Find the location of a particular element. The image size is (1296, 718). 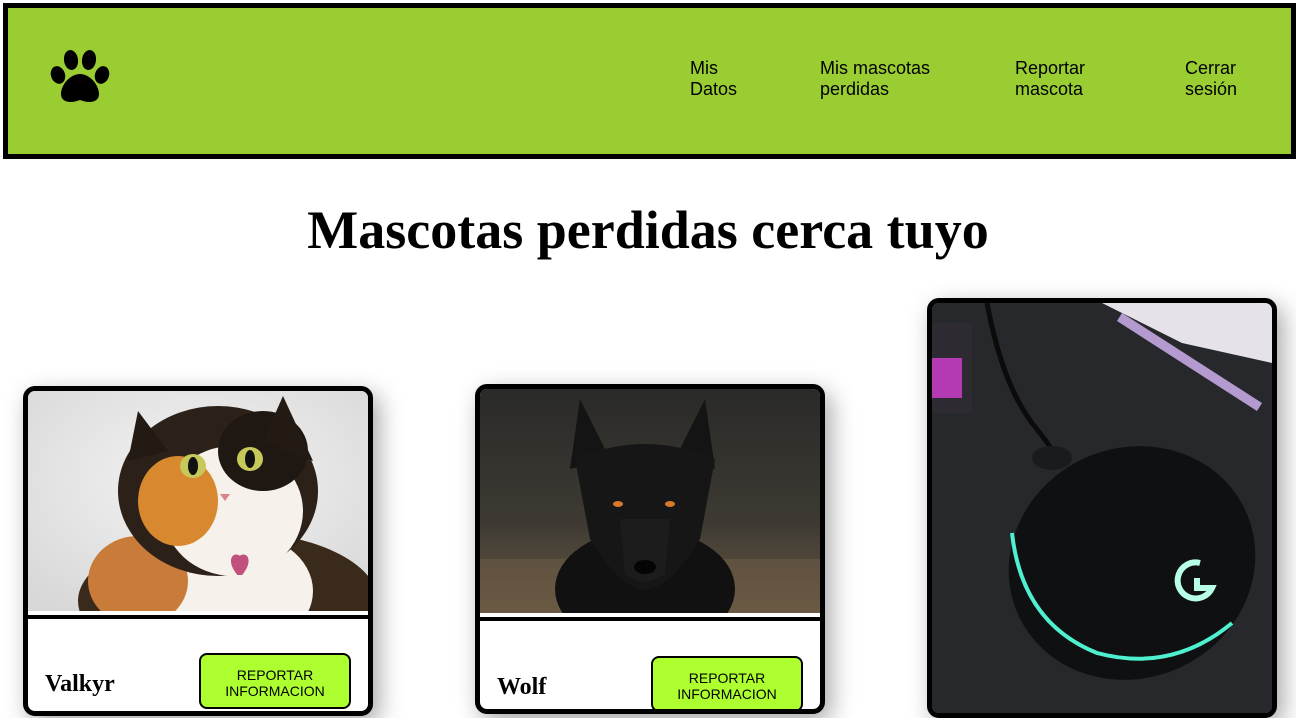

paw-icon is located at coordinates (80, 77).